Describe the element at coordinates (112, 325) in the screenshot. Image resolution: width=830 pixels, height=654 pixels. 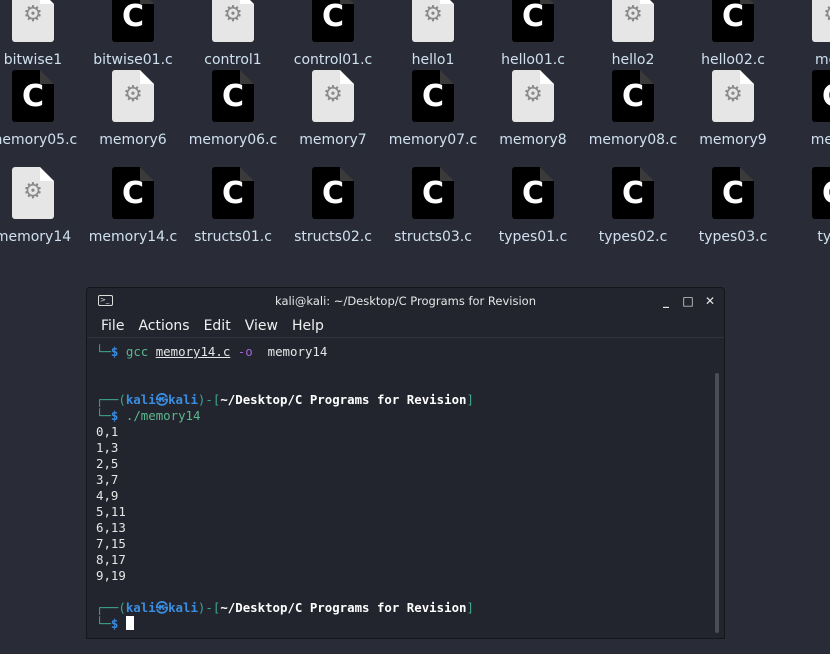
I see `menu-file: File` at that location.